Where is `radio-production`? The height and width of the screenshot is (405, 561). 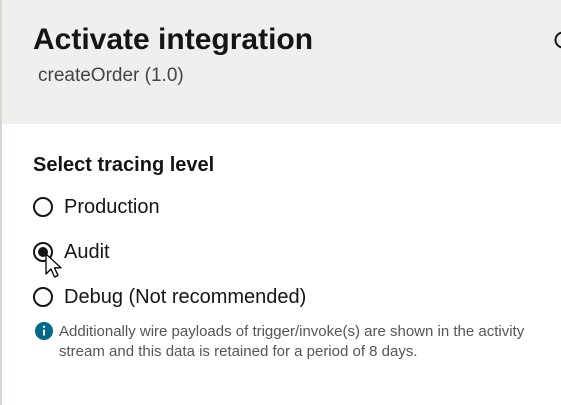
radio-production is located at coordinates (43, 207).